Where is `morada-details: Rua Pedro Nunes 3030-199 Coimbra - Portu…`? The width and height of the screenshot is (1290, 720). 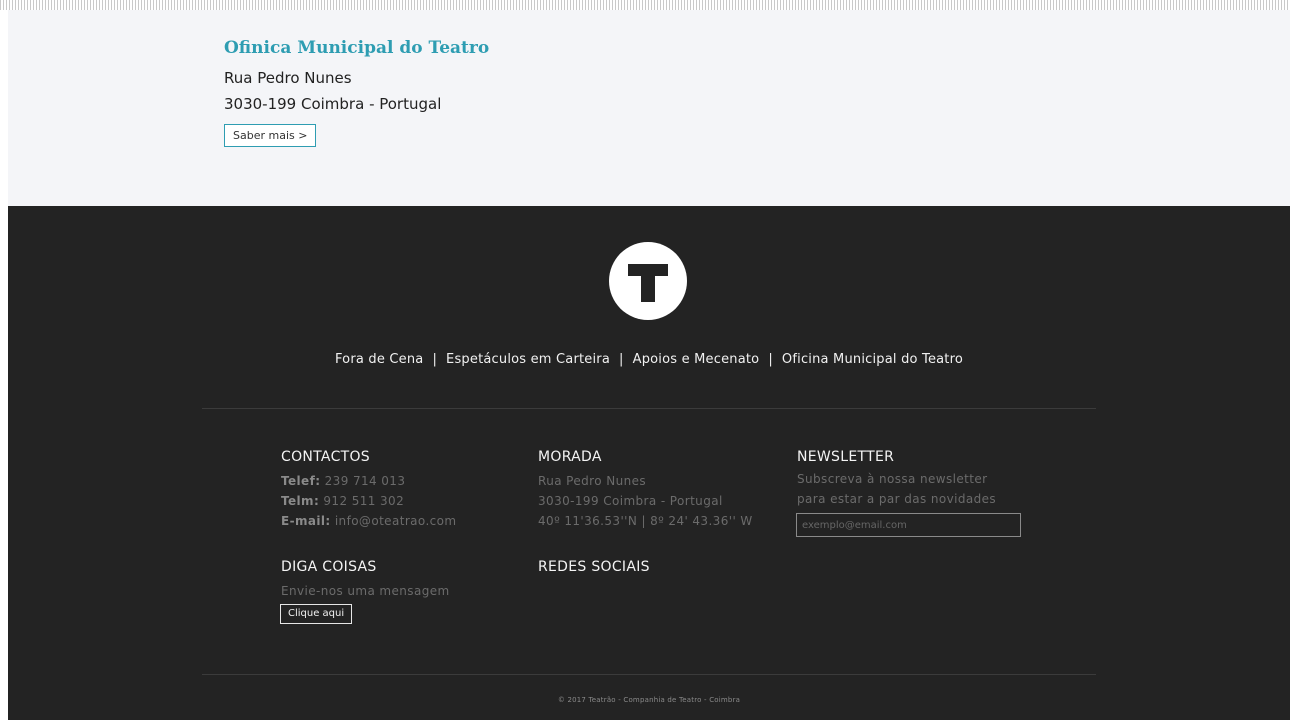 morada-details: Rua Pedro Nunes 3030-199 Coimbra - Portu… is located at coordinates (645, 501).